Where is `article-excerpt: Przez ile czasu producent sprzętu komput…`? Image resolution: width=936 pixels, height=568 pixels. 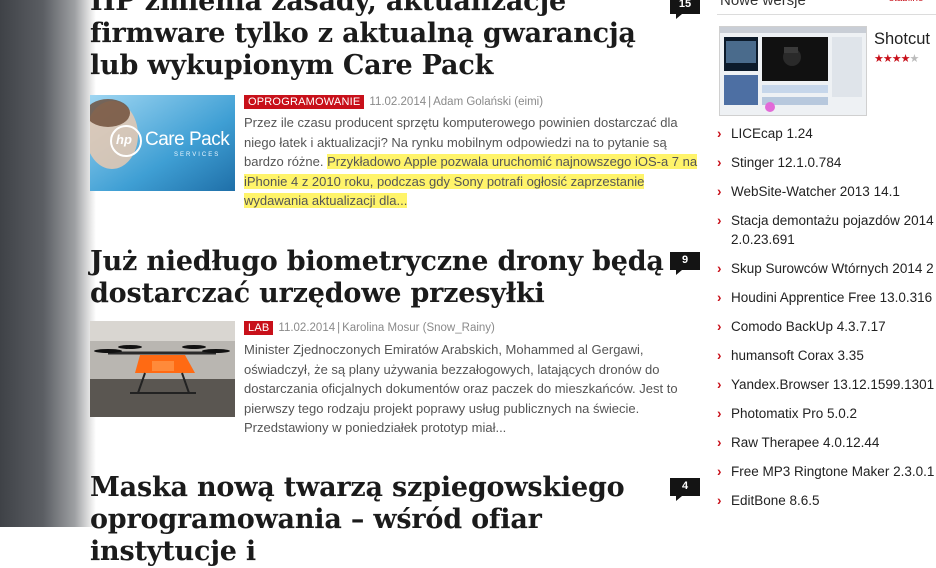
article-excerpt: Przez ile czasu producent sprzętu komput… is located at coordinates (472, 162).